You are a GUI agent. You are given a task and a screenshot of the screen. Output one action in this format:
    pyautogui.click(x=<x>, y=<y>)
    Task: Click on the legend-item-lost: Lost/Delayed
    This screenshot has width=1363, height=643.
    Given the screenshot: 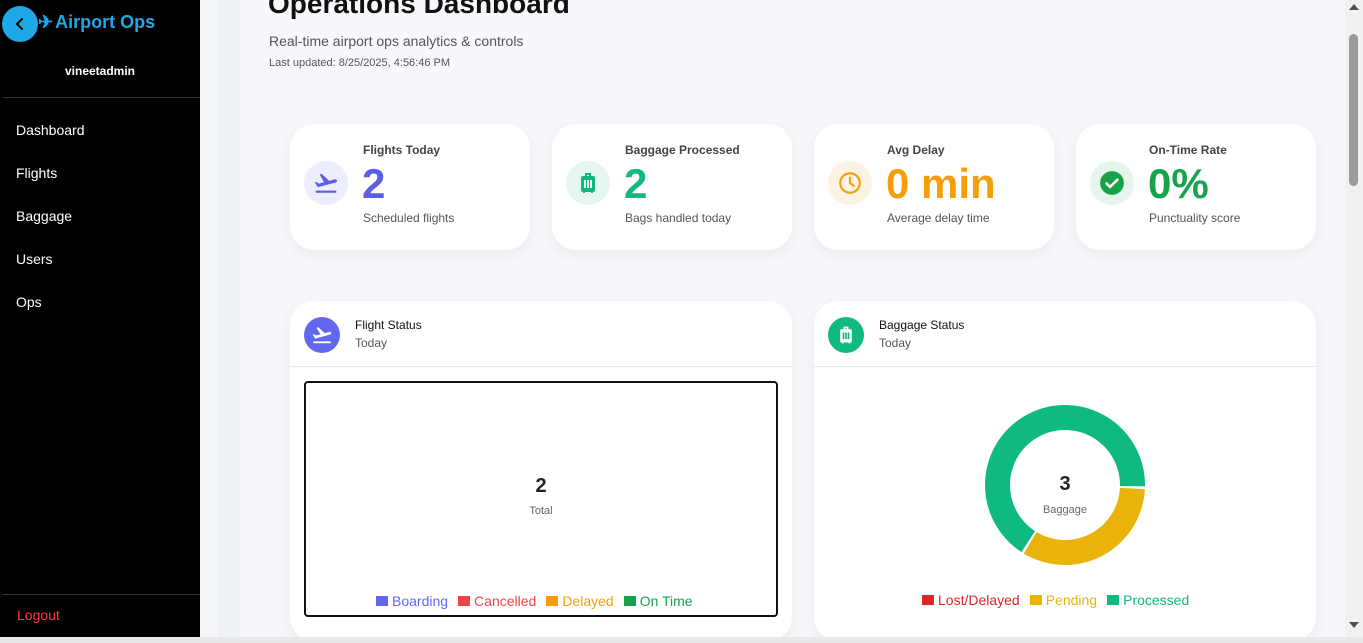 What is the action you would take?
    pyautogui.click(x=971, y=600)
    